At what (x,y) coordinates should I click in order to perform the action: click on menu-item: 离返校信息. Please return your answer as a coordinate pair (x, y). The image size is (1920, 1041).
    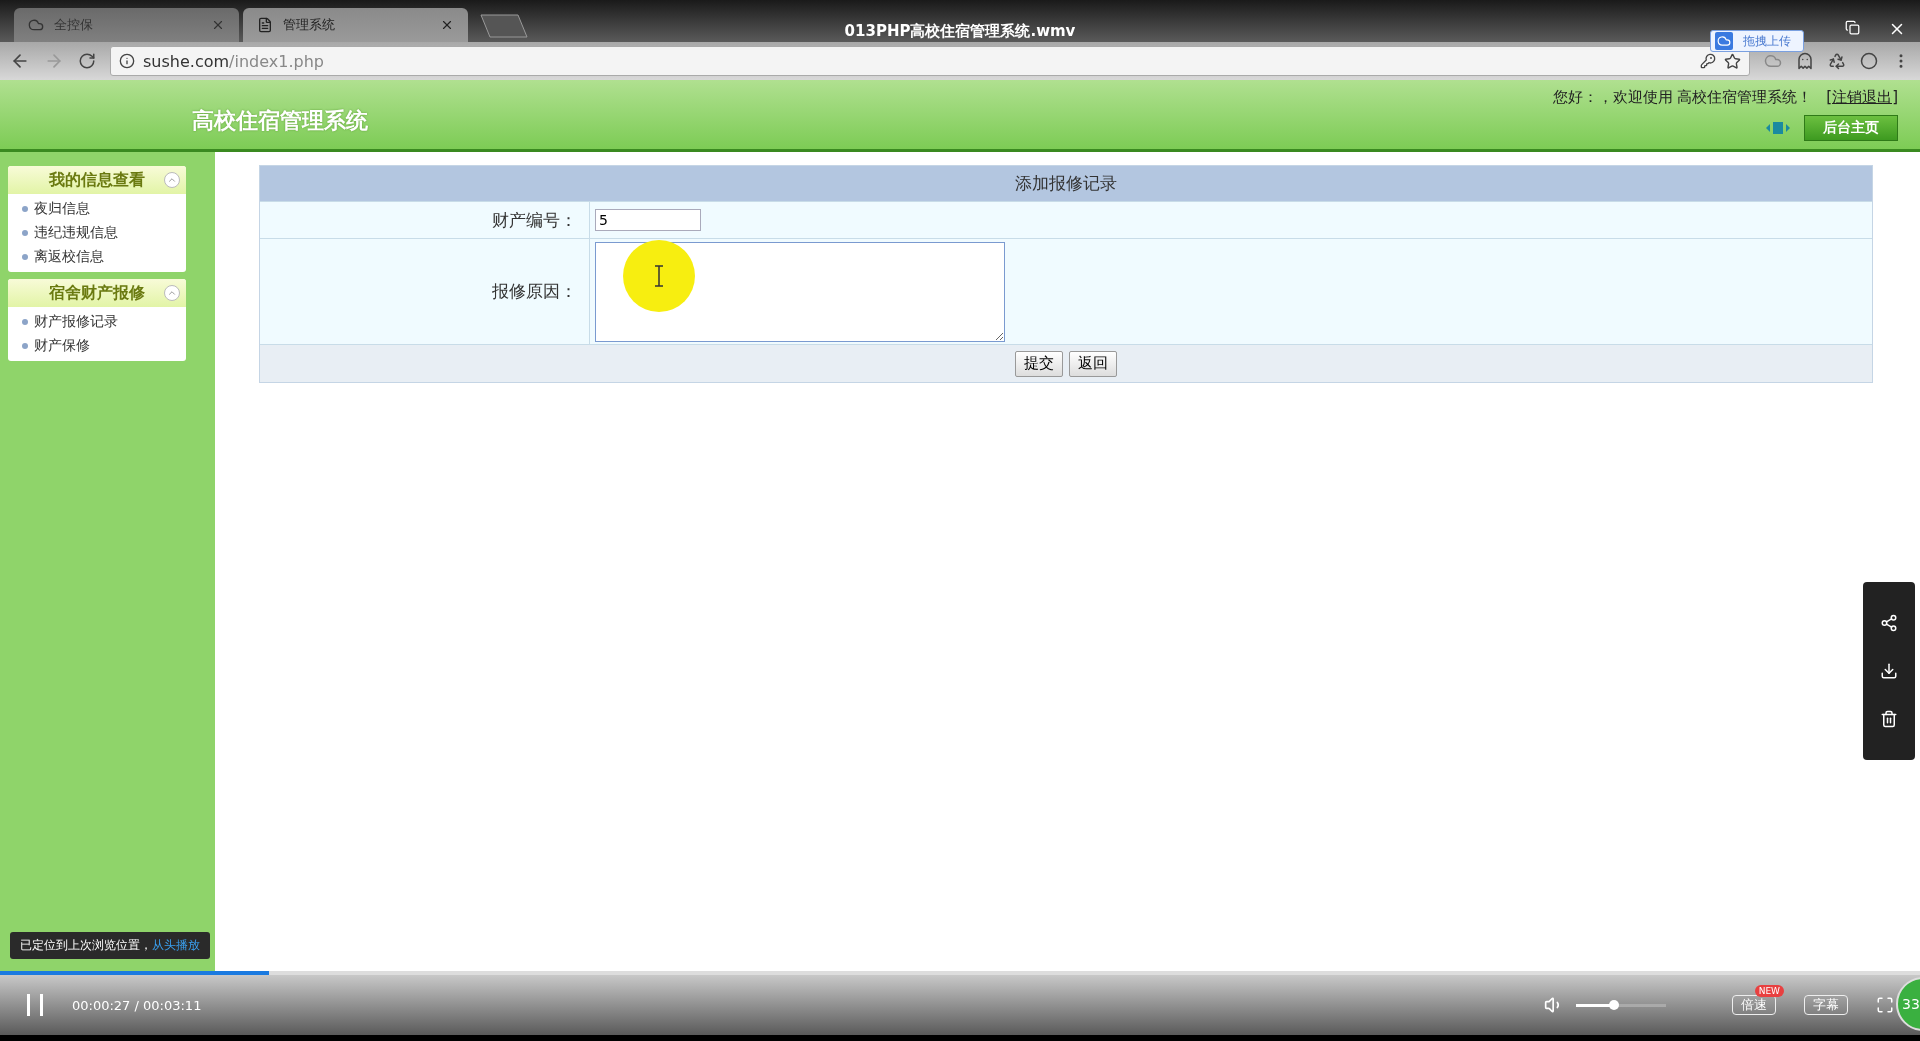
    Looking at the image, I should click on (104, 257).